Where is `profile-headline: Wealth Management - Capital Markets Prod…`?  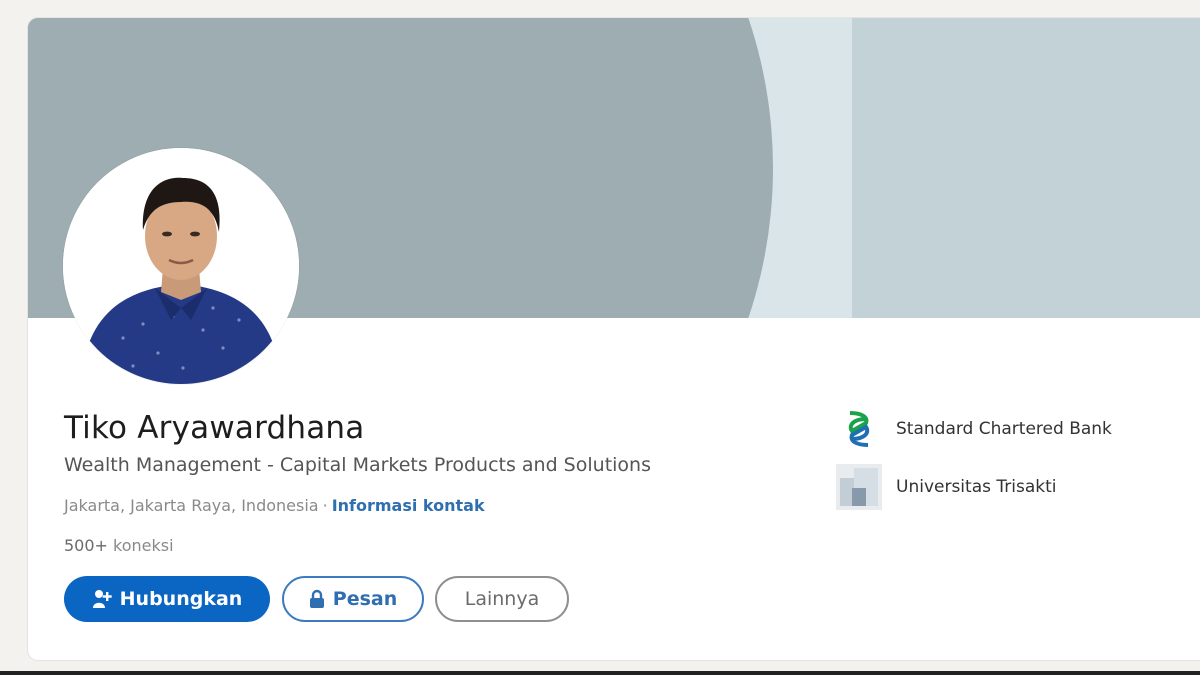 profile-headline: Wealth Management - Capital Markets Prod… is located at coordinates (357, 465).